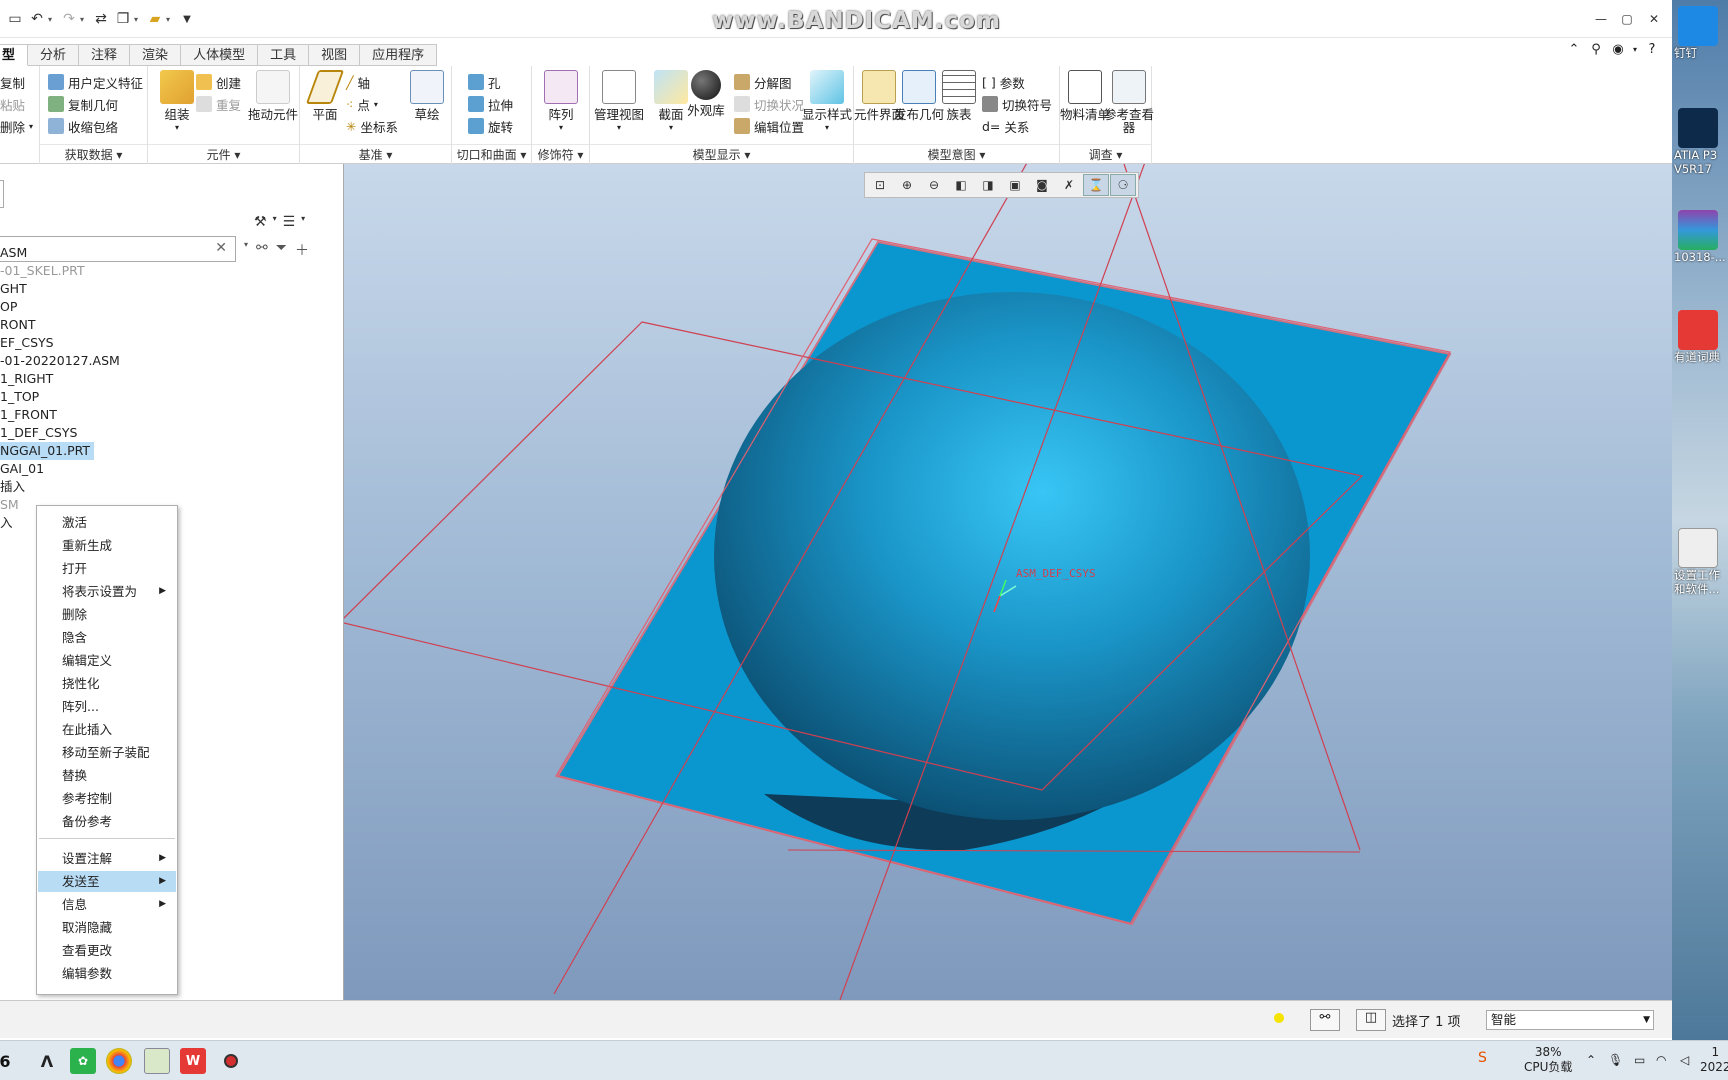 This screenshot has width=1728, height=1080. I want to click on undo-dropdown-icon: ▾, so click(53, 19).